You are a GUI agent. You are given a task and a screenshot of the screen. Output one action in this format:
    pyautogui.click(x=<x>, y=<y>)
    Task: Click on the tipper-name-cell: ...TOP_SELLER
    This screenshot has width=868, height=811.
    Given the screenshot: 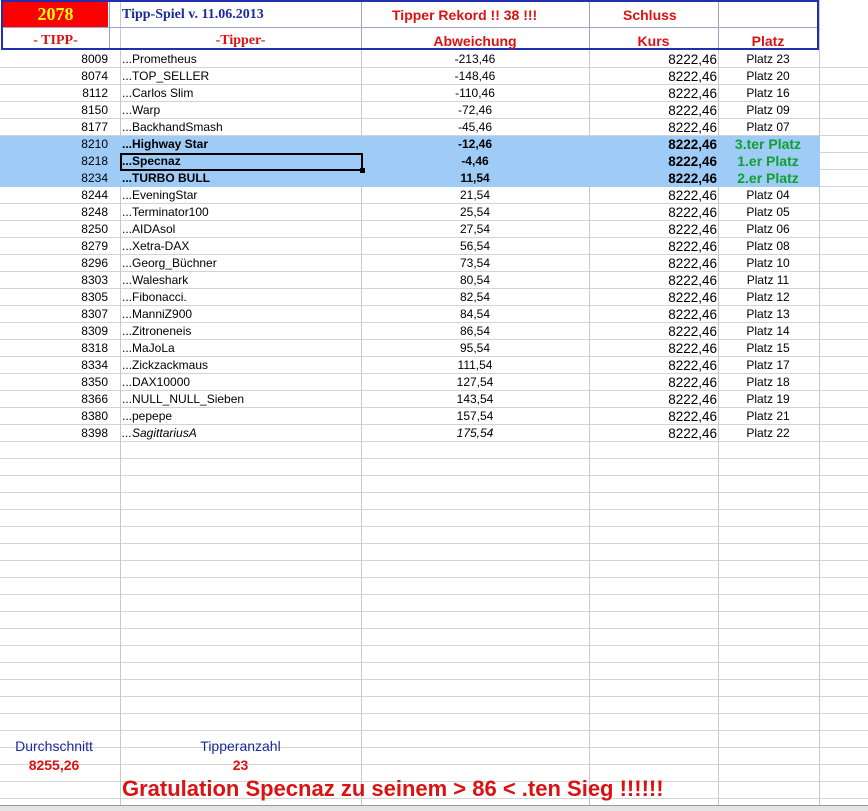 What is the action you would take?
    pyautogui.click(x=241, y=76)
    